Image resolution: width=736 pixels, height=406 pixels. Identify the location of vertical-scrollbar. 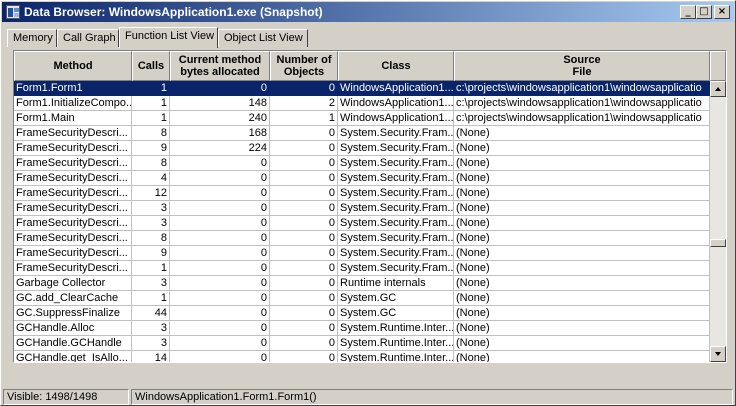
(718, 221).